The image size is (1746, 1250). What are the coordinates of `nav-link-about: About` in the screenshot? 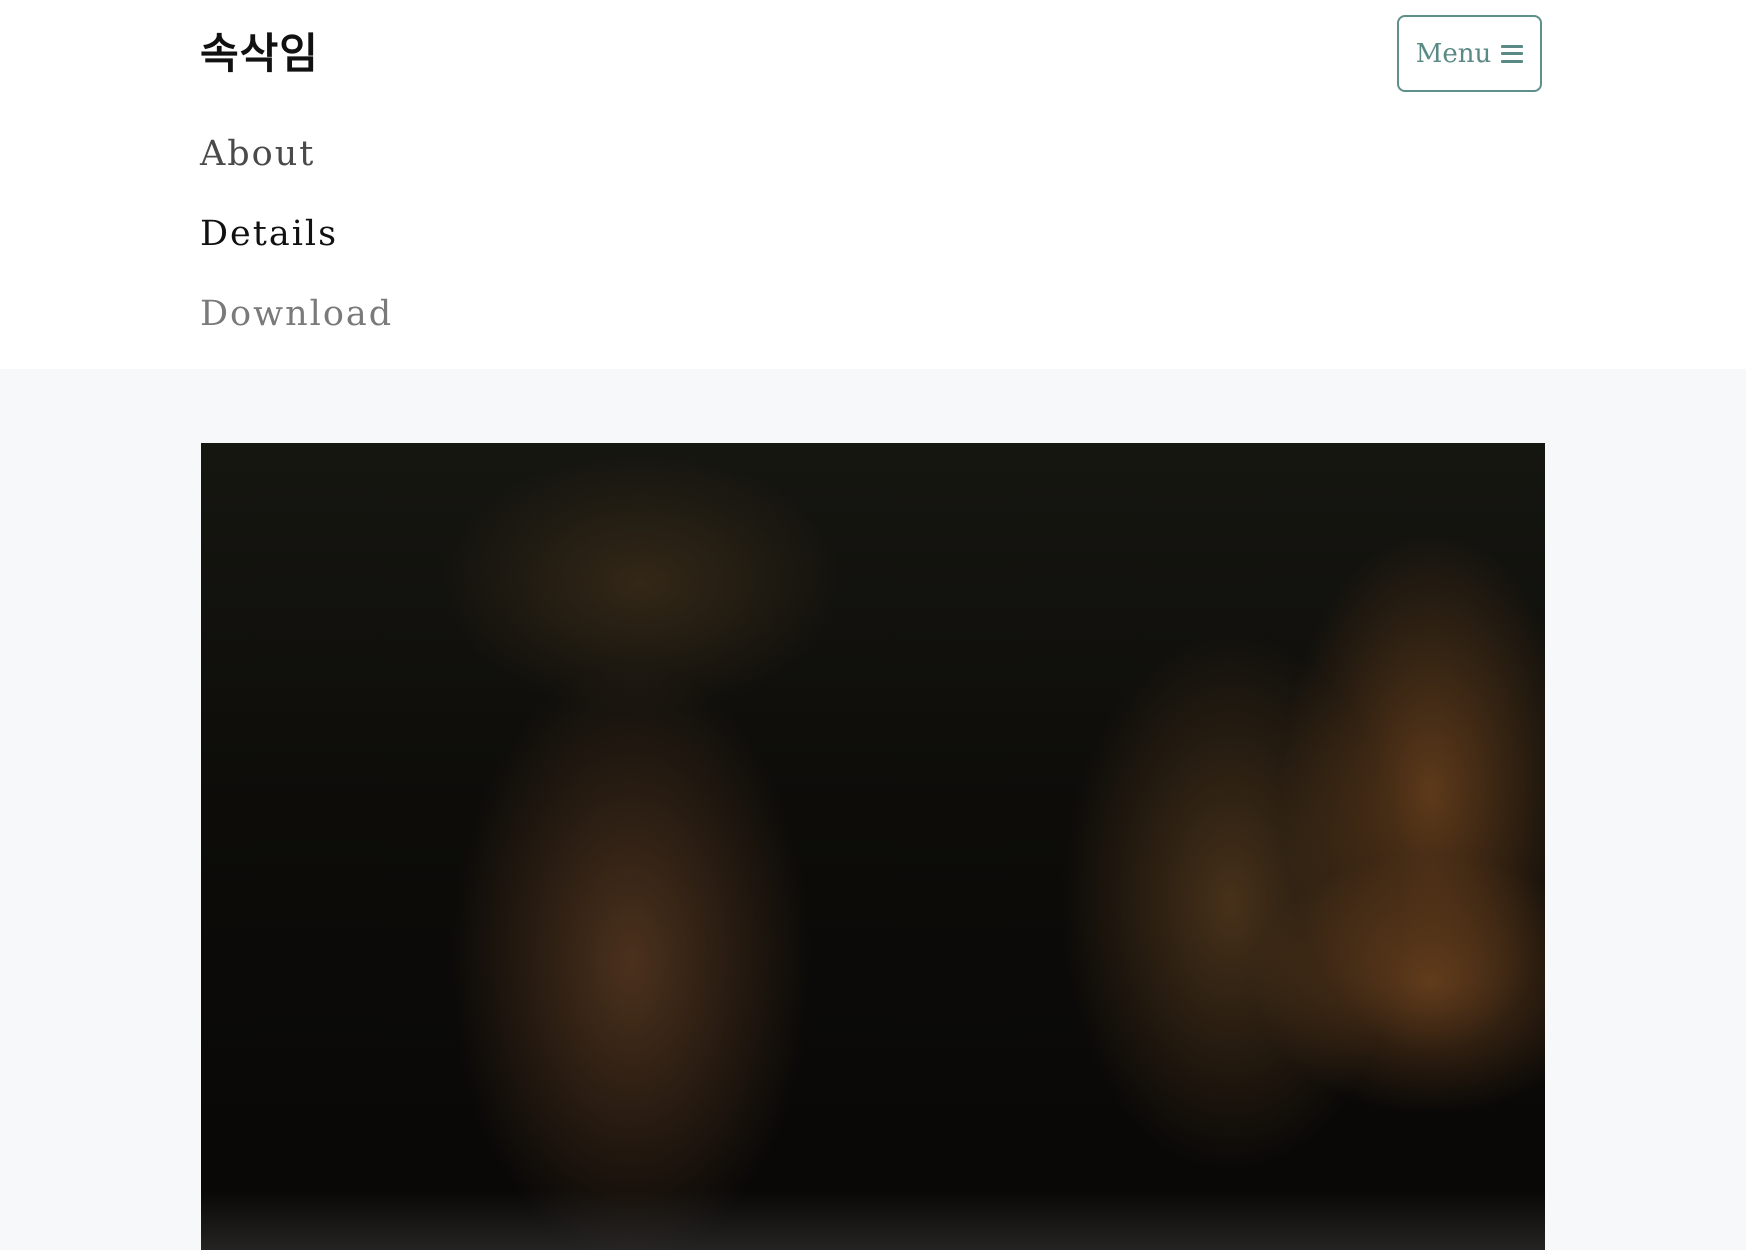 It's located at (257, 154).